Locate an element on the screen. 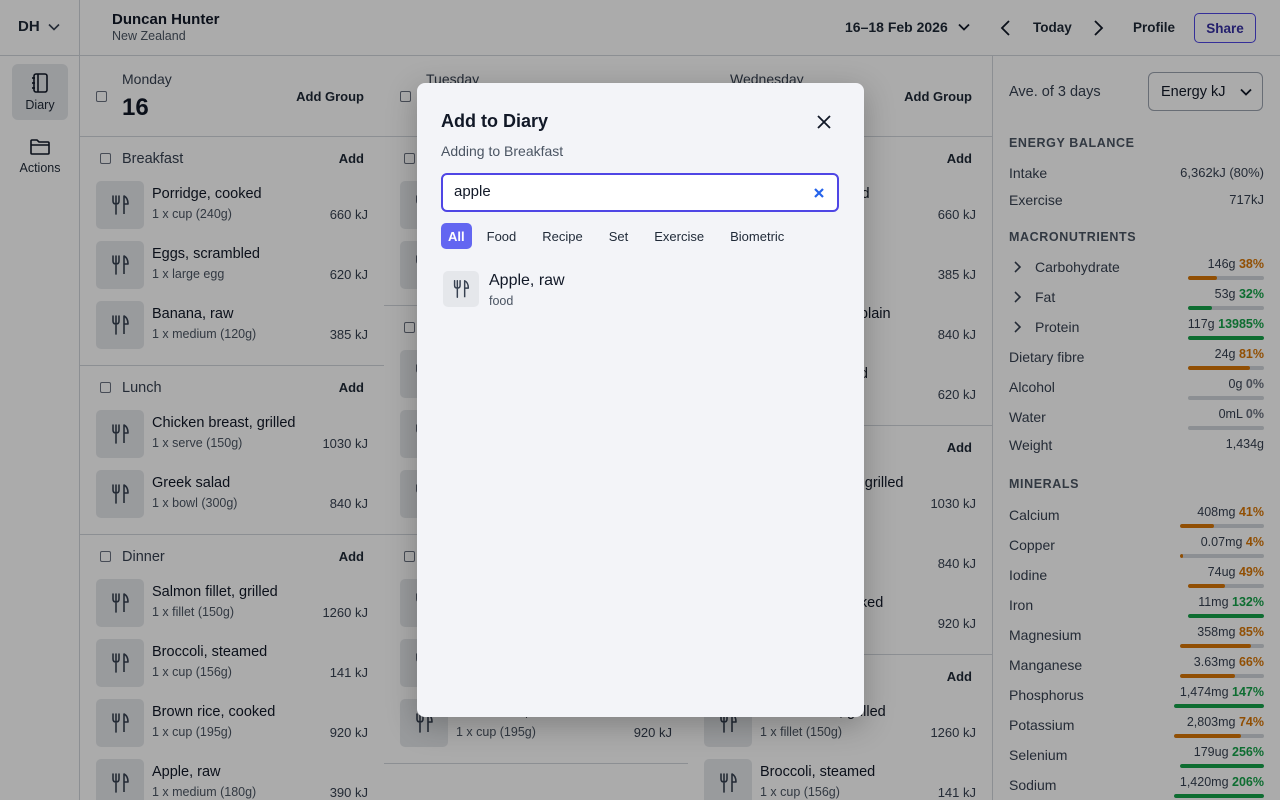 The width and height of the screenshot is (1280, 800). filter-chip-food: Food is located at coordinates (502, 236).